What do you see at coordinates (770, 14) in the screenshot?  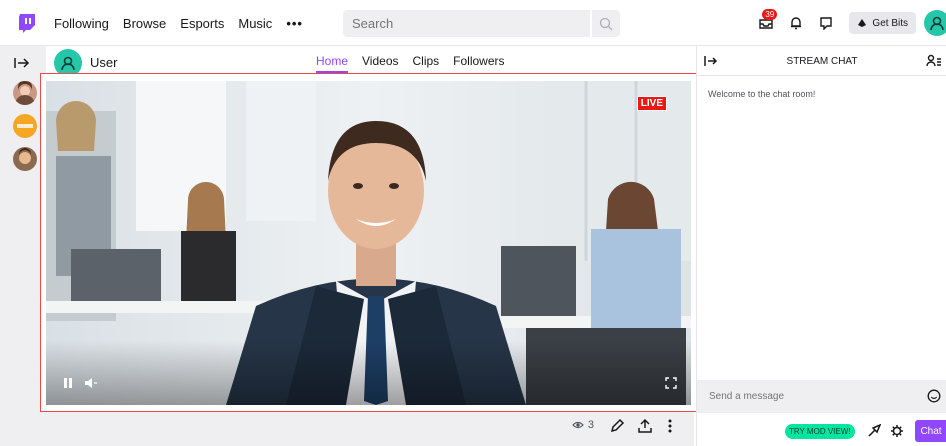 I see `notification-badge: 39` at bounding box center [770, 14].